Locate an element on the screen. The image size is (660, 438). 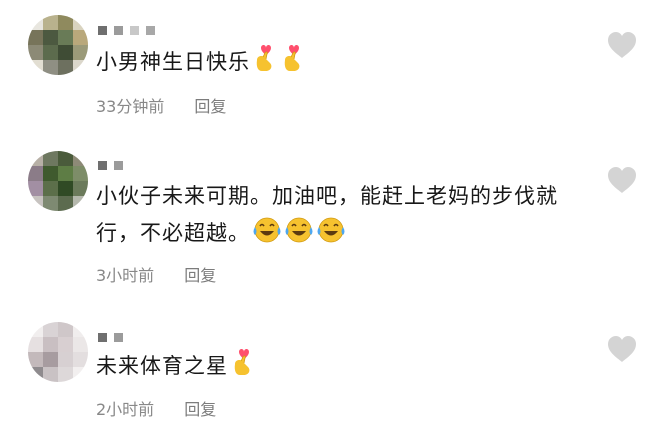
comment-meta: 33分钟前 回复 is located at coordinates (161, 105).